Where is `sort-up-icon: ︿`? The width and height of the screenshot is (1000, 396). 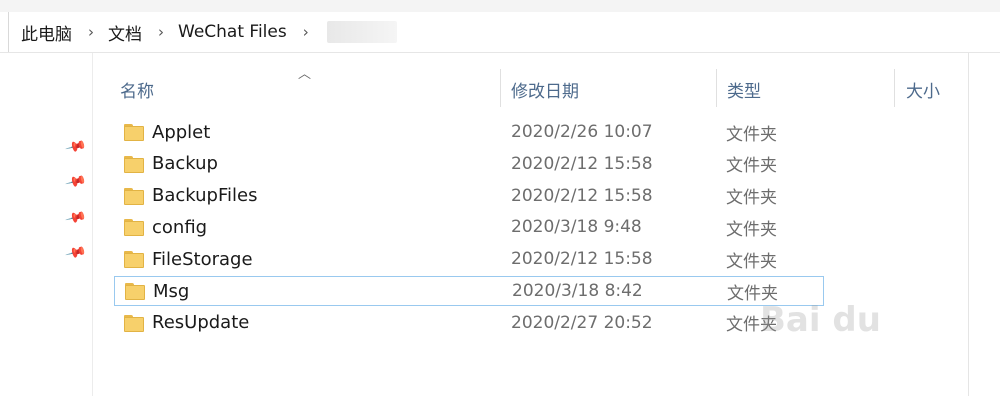
sort-up-icon: ︿ is located at coordinates (305, 74).